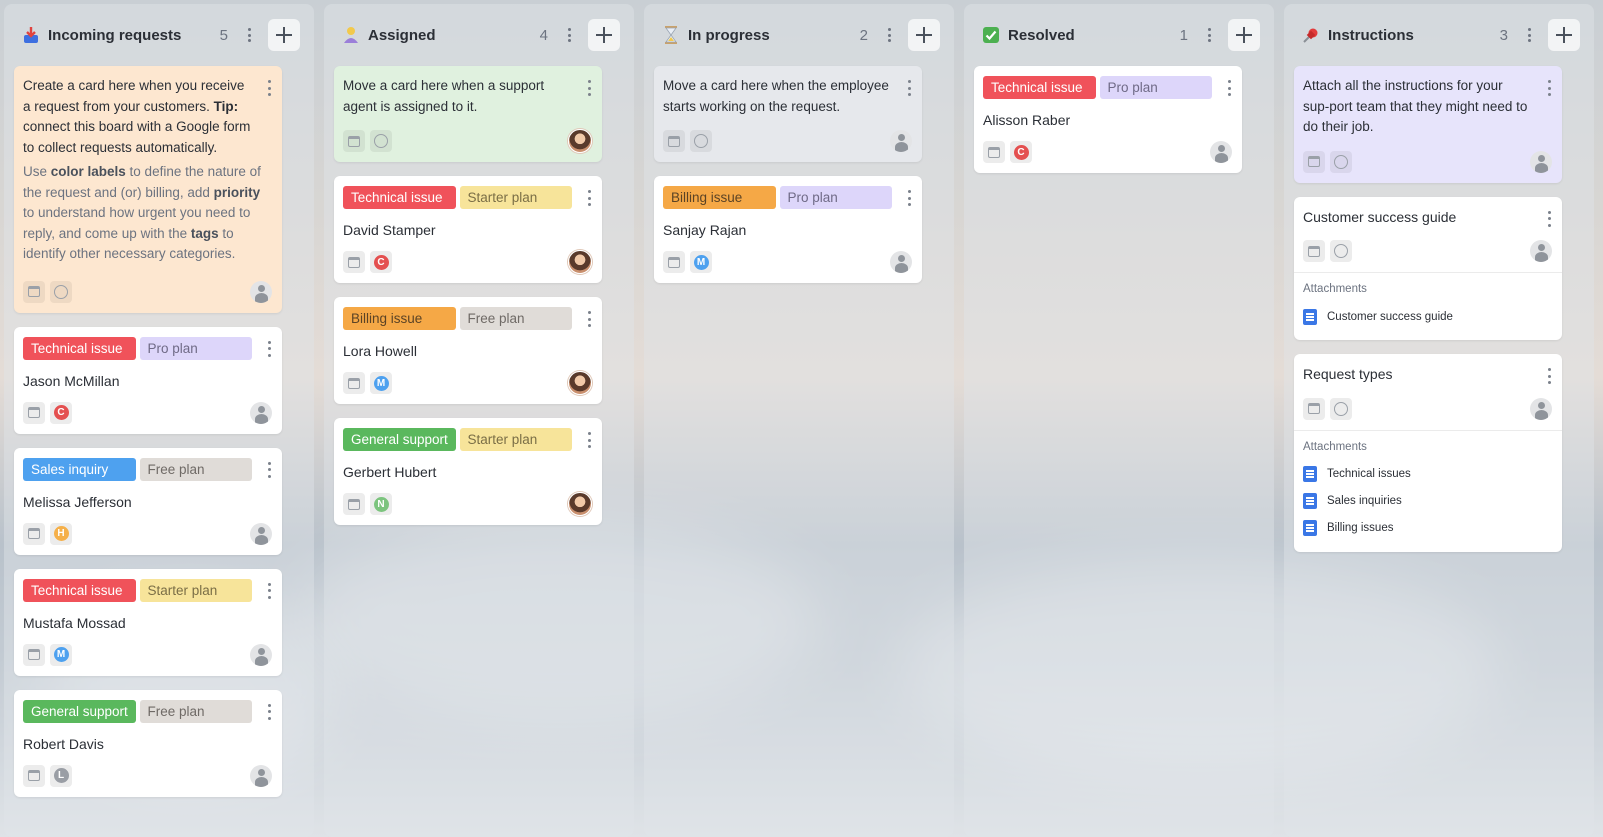 The image size is (1603, 837). What do you see at coordinates (148, 380) in the screenshot?
I see `request-card: Technical issue Pro plan Jason McMillan C` at bounding box center [148, 380].